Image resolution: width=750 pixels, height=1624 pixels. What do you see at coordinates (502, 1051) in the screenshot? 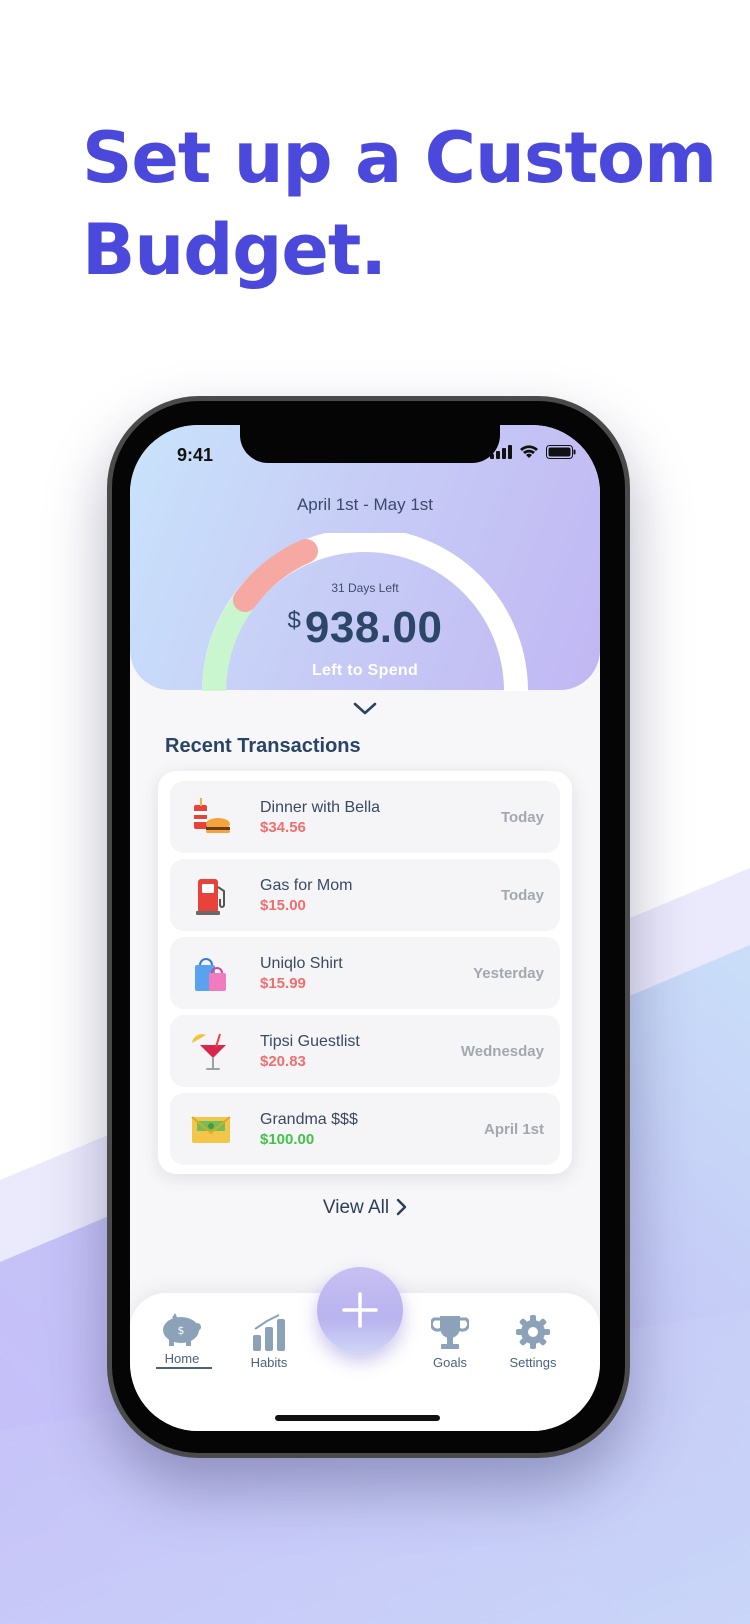
I see `transaction-date: Wednesday` at bounding box center [502, 1051].